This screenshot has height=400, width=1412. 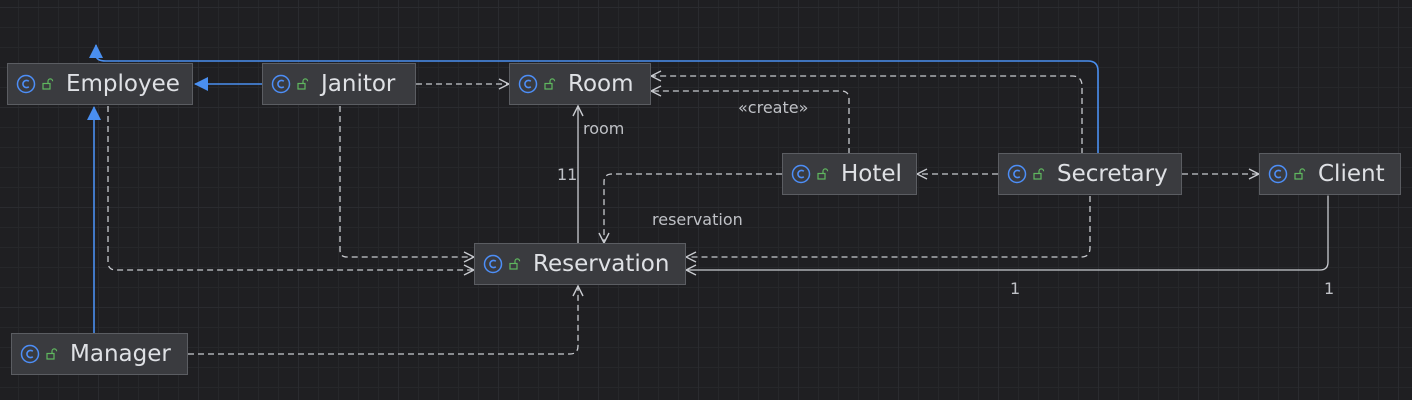 I want to click on class-janitor: Janitor, so click(x=339, y=84).